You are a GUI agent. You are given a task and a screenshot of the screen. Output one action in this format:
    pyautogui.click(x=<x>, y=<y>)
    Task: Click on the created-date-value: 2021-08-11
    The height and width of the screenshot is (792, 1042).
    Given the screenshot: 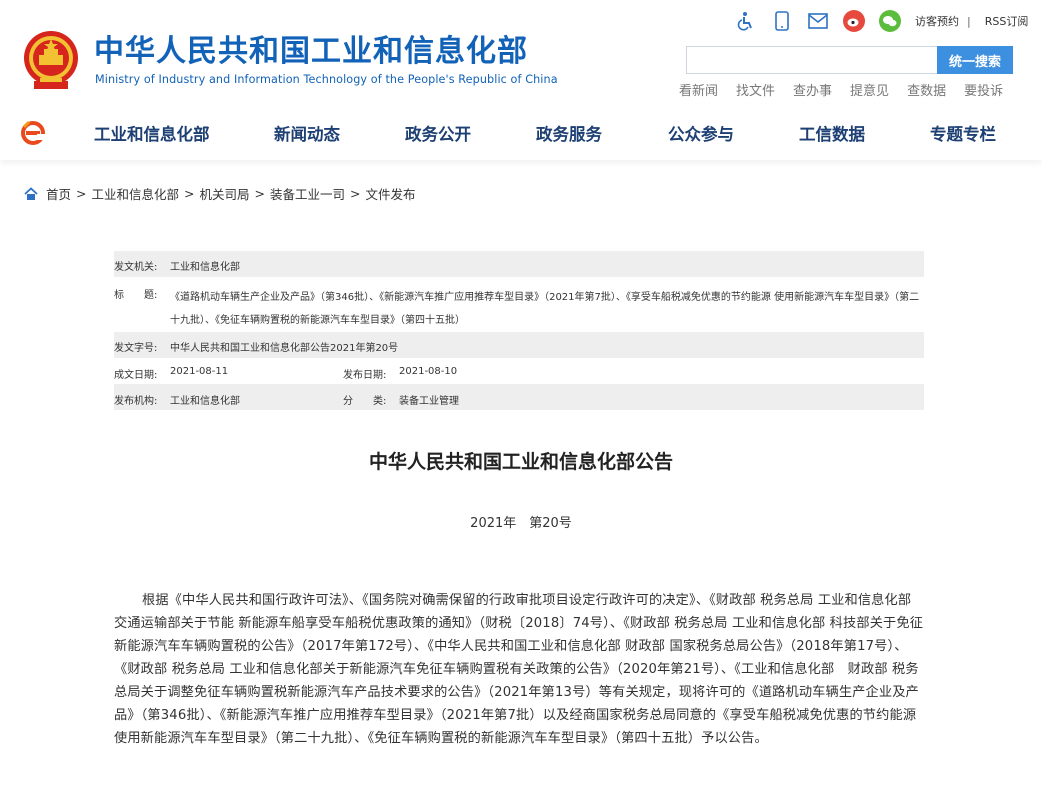 What is the action you would take?
    pyautogui.click(x=199, y=371)
    